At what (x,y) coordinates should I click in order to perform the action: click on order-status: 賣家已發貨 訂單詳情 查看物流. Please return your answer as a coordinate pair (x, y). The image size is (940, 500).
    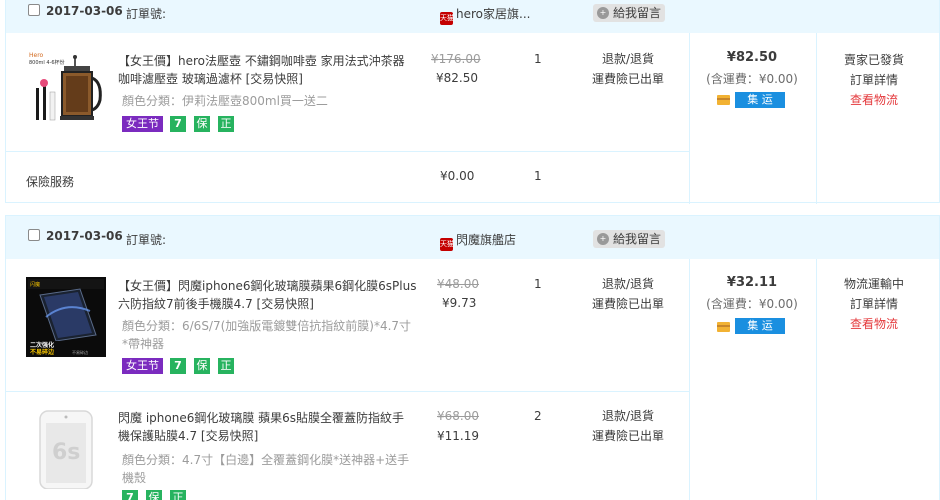
    Looking at the image, I should click on (874, 80).